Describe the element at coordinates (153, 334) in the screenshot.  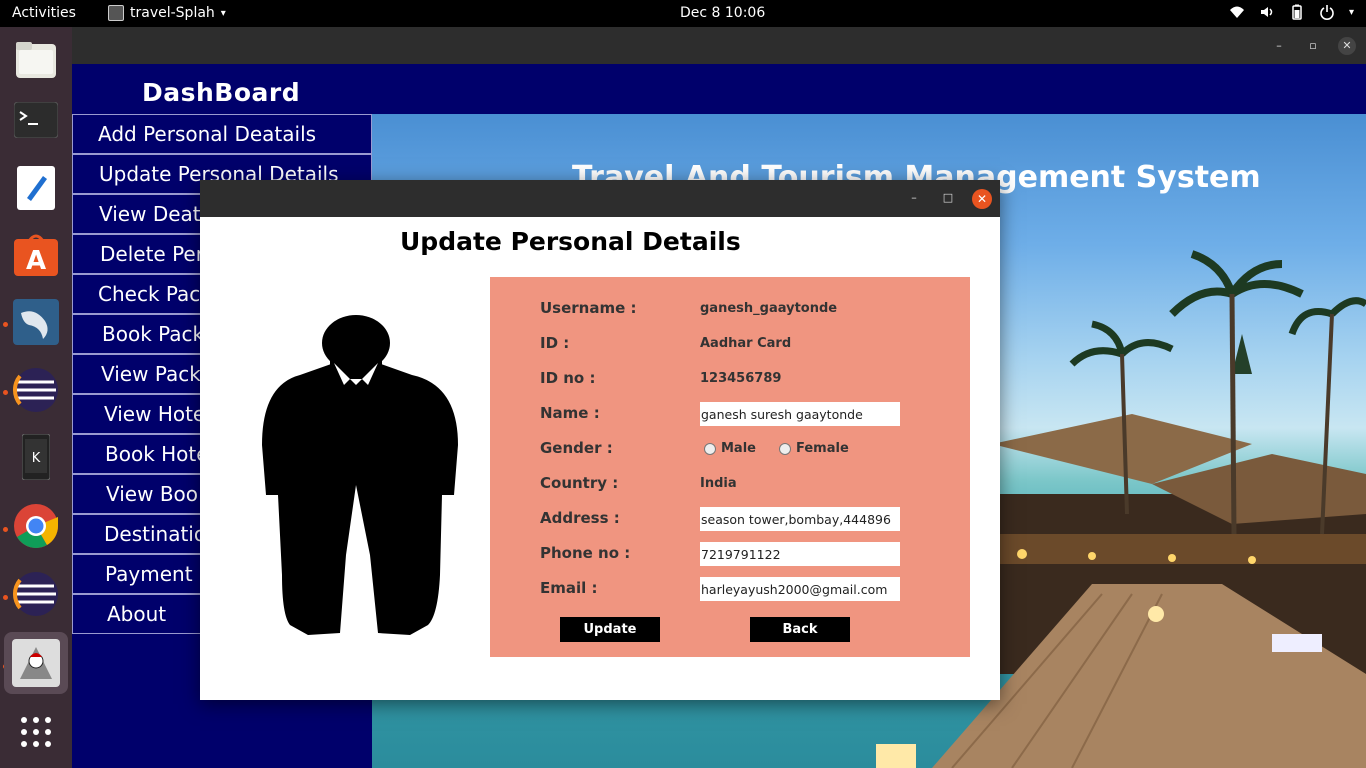
I see `menu-label: Book Pack` at that location.